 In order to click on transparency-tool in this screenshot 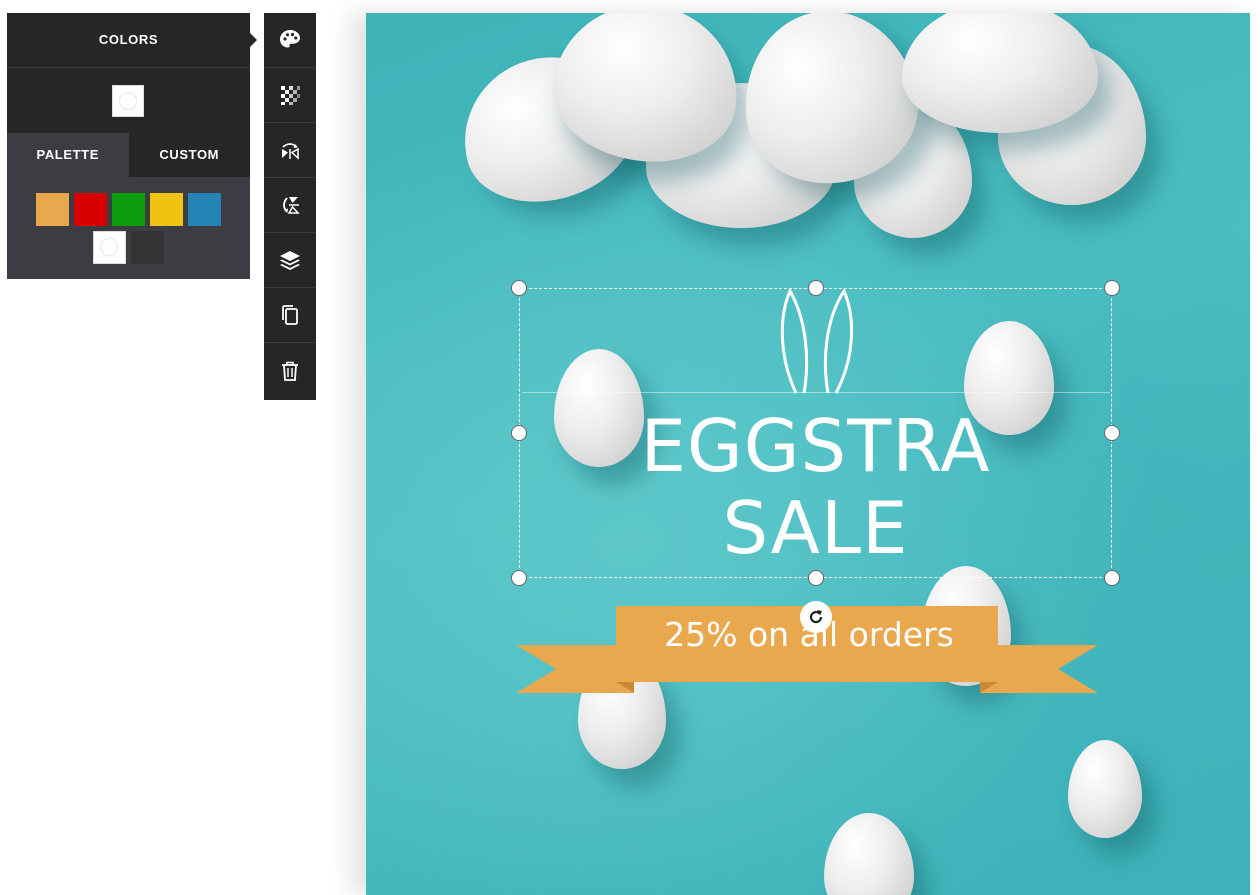, I will do `click(290, 95)`.